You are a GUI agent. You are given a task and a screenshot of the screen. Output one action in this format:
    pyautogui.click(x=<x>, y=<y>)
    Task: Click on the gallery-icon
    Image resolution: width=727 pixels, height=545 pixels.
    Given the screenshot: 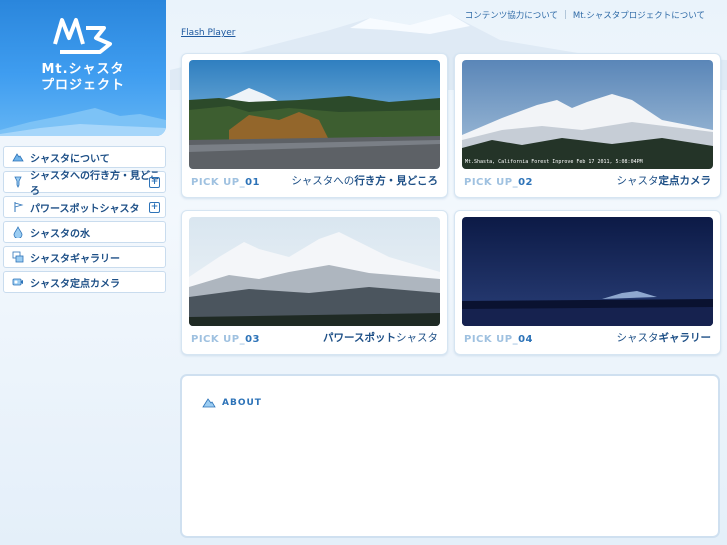 What is the action you would take?
    pyautogui.click(x=18, y=257)
    